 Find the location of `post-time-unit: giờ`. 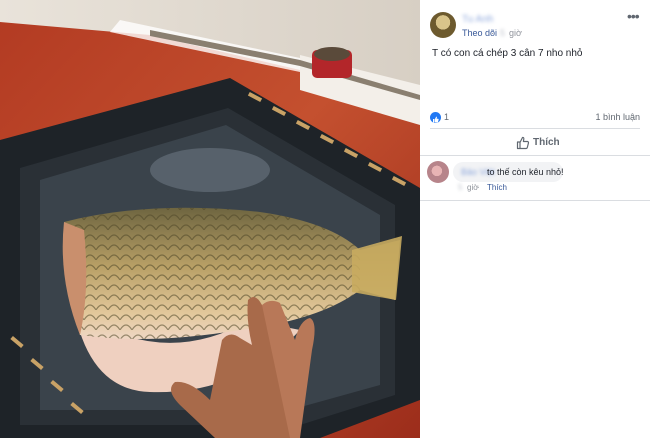

post-time-unit: giờ is located at coordinates (515, 33).